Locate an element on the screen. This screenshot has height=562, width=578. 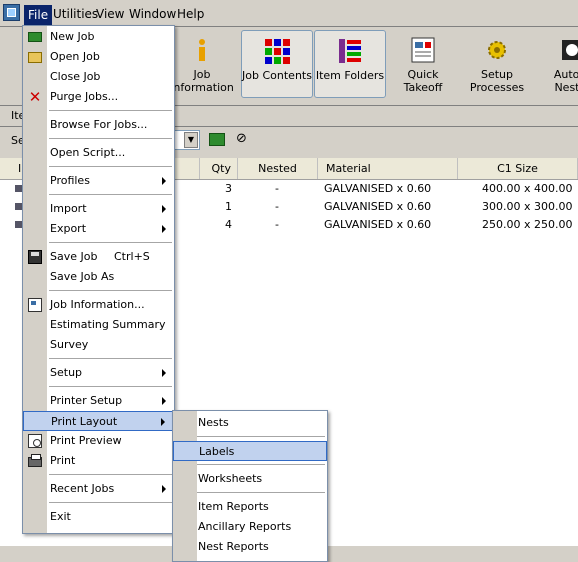
menu-bar: File Utilities View Window Help is located at coordinates (289, 13).